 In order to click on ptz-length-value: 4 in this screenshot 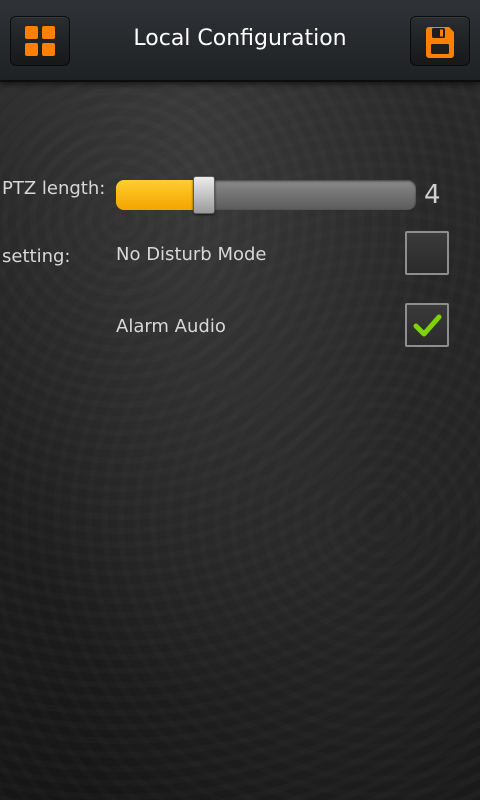, I will do `click(432, 195)`.